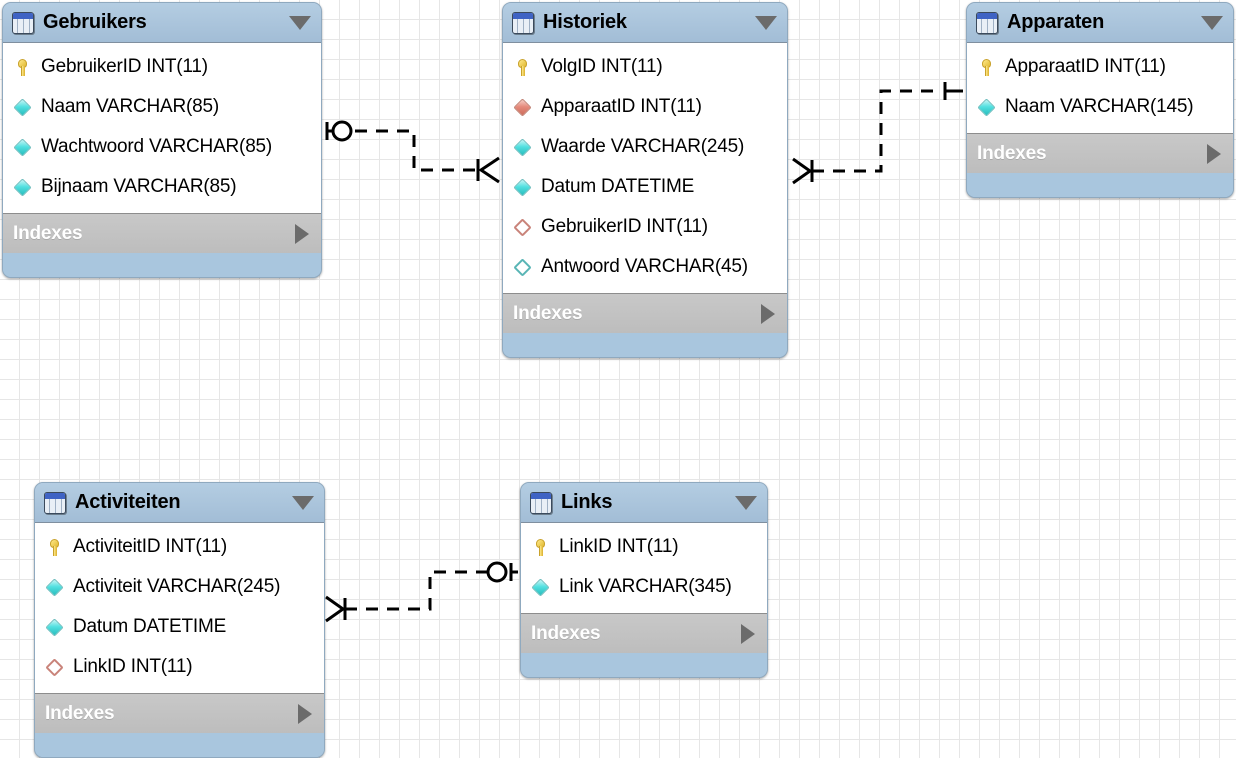 This screenshot has width=1236, height=758. I want to click on table-row: Antwoord VARCHAR(45), so click(645, 267).